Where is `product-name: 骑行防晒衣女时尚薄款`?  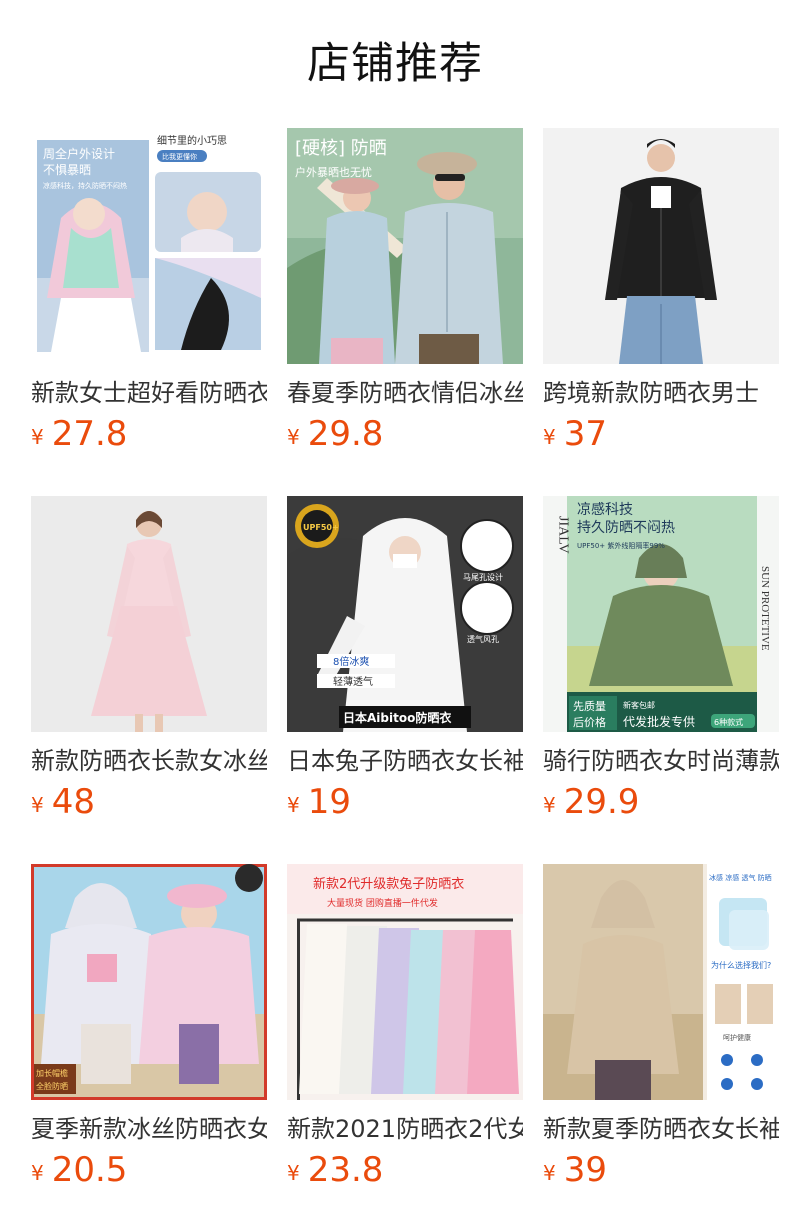
product-name: 骑行防晒衣女时尚薄款 is located at coordinates (661, 761).